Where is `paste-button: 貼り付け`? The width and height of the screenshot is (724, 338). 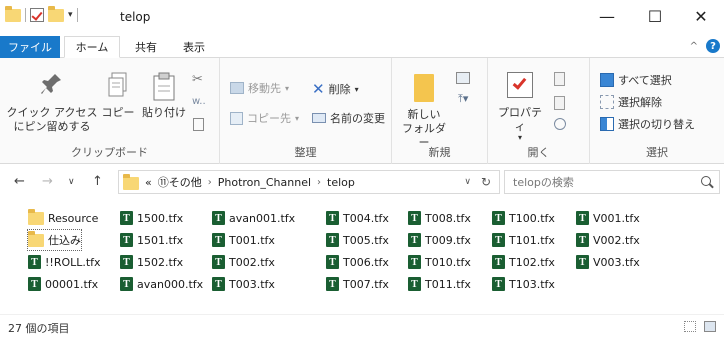
paste-button: 貼り付け is located at coordinates (164, 96).